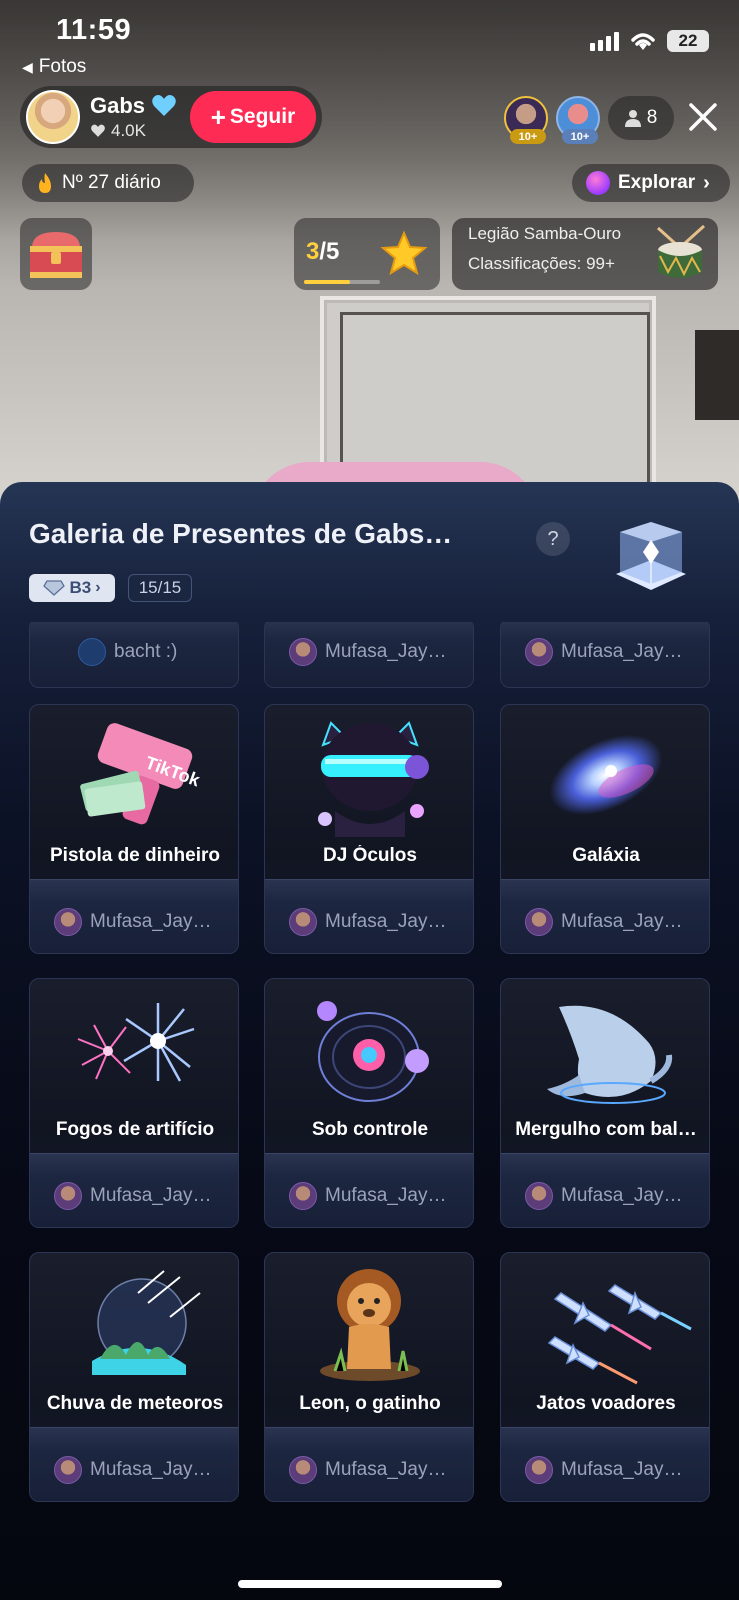 Image resolution: width=739 pixels, height=1600 pixels. I want to click on blue-heart-icon, so click(164, 105).